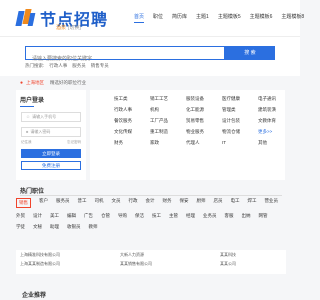 The height and width of the screenshot is (300, 320). I want to click on category-item: 设计包装, so click(240, 123).